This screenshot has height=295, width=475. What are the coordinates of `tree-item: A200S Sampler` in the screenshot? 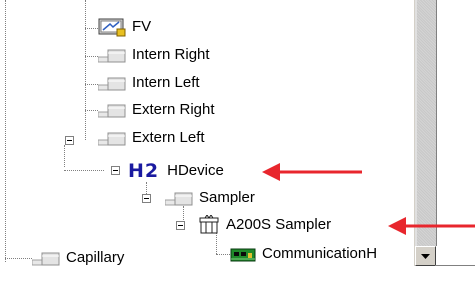 It's located at (265, 225).